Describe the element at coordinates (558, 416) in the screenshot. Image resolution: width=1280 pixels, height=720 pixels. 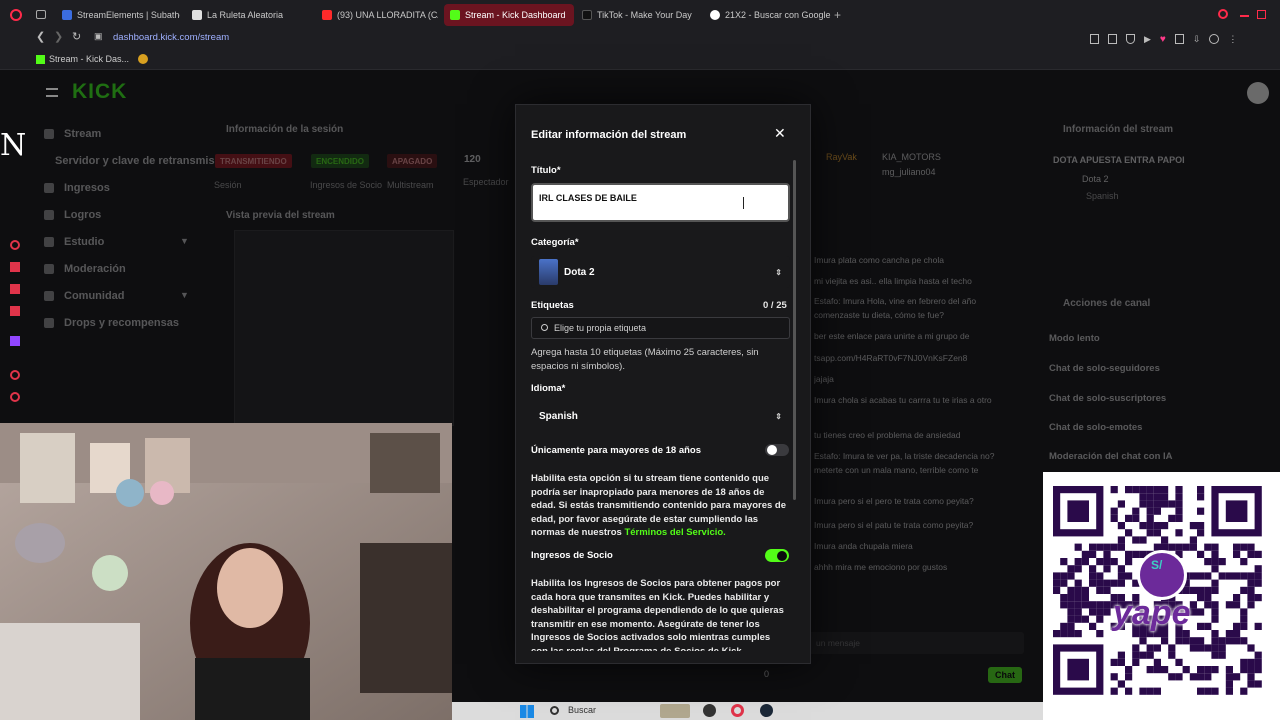
I see `language-value: Spanish` at that location.